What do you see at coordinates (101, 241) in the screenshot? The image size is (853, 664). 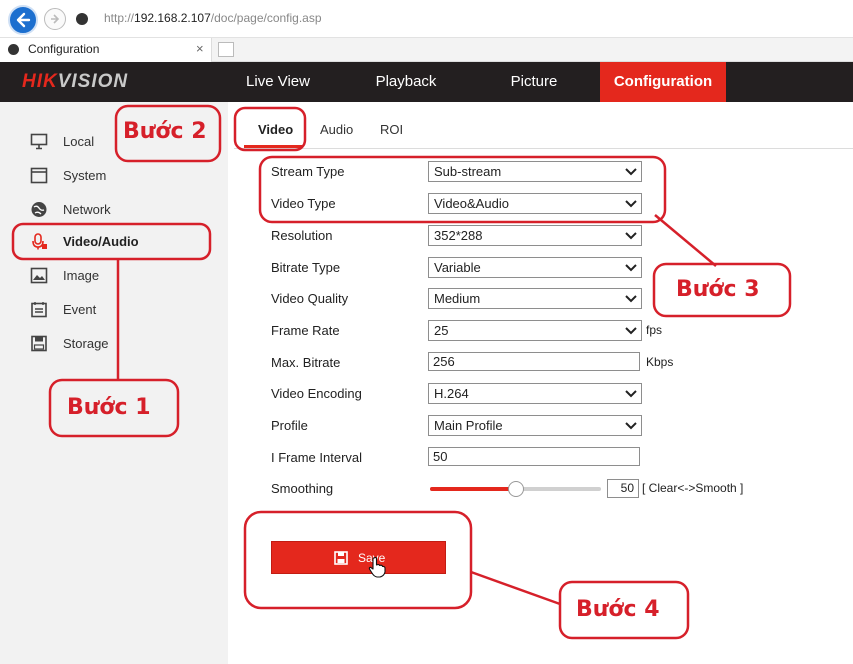 I see `sidebar-item-label: Video/Audio` at bounding box center [101, 241].